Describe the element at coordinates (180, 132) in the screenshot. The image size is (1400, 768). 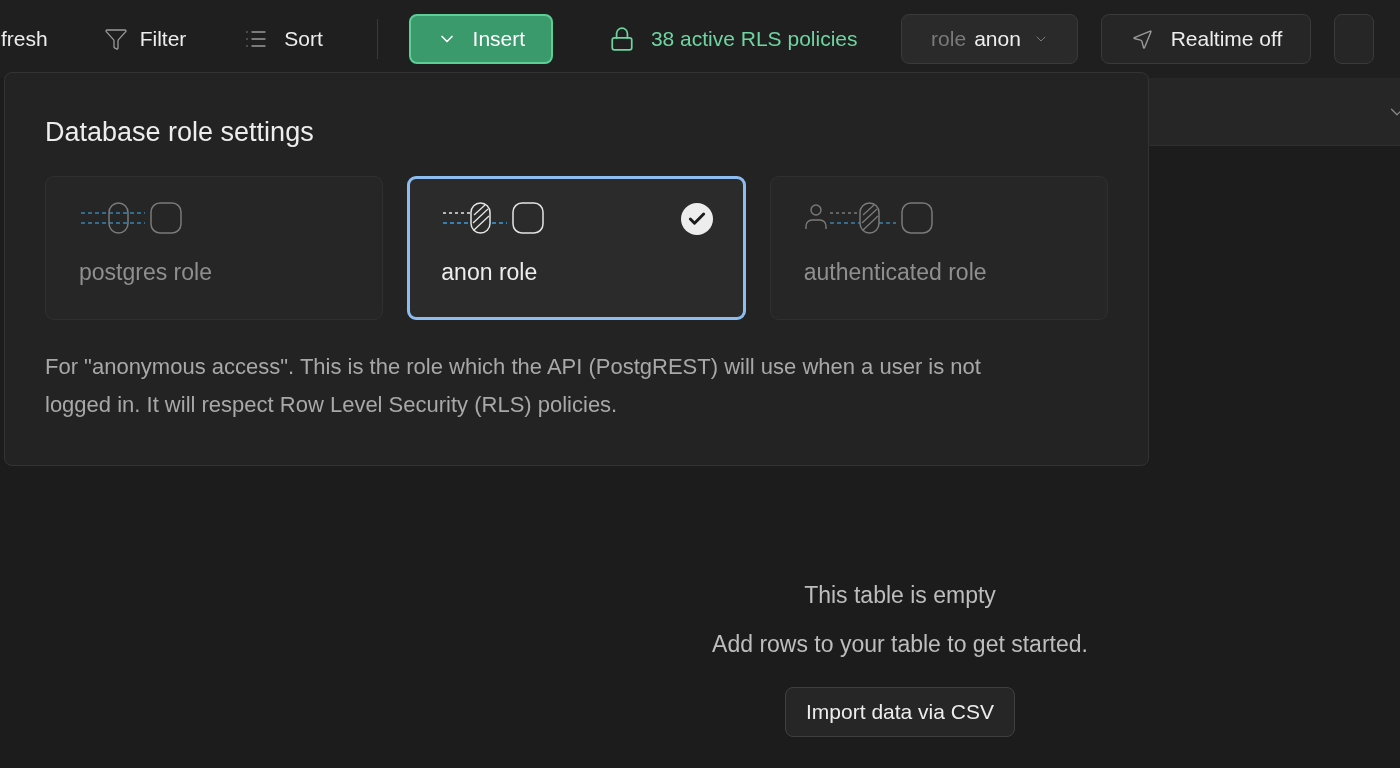
I see `popover-title: Database role settings` at that location.